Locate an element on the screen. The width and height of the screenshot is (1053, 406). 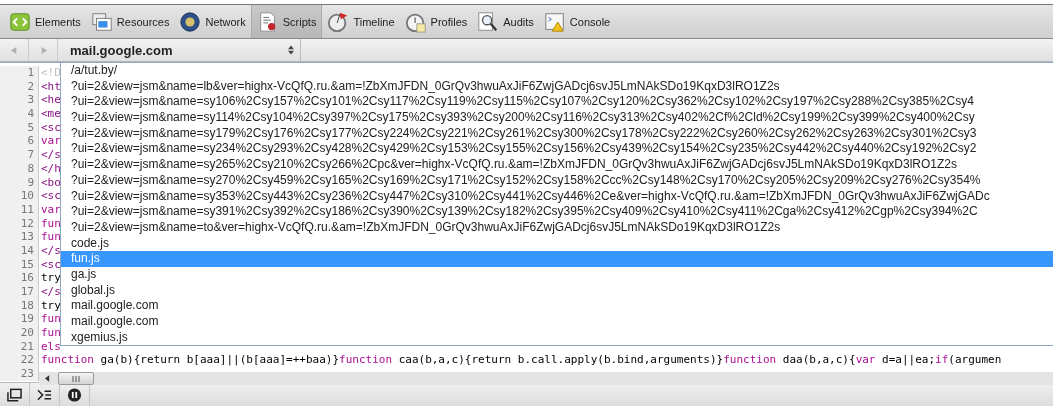
panel-tab: Resources is located at coordinates (130, 21).